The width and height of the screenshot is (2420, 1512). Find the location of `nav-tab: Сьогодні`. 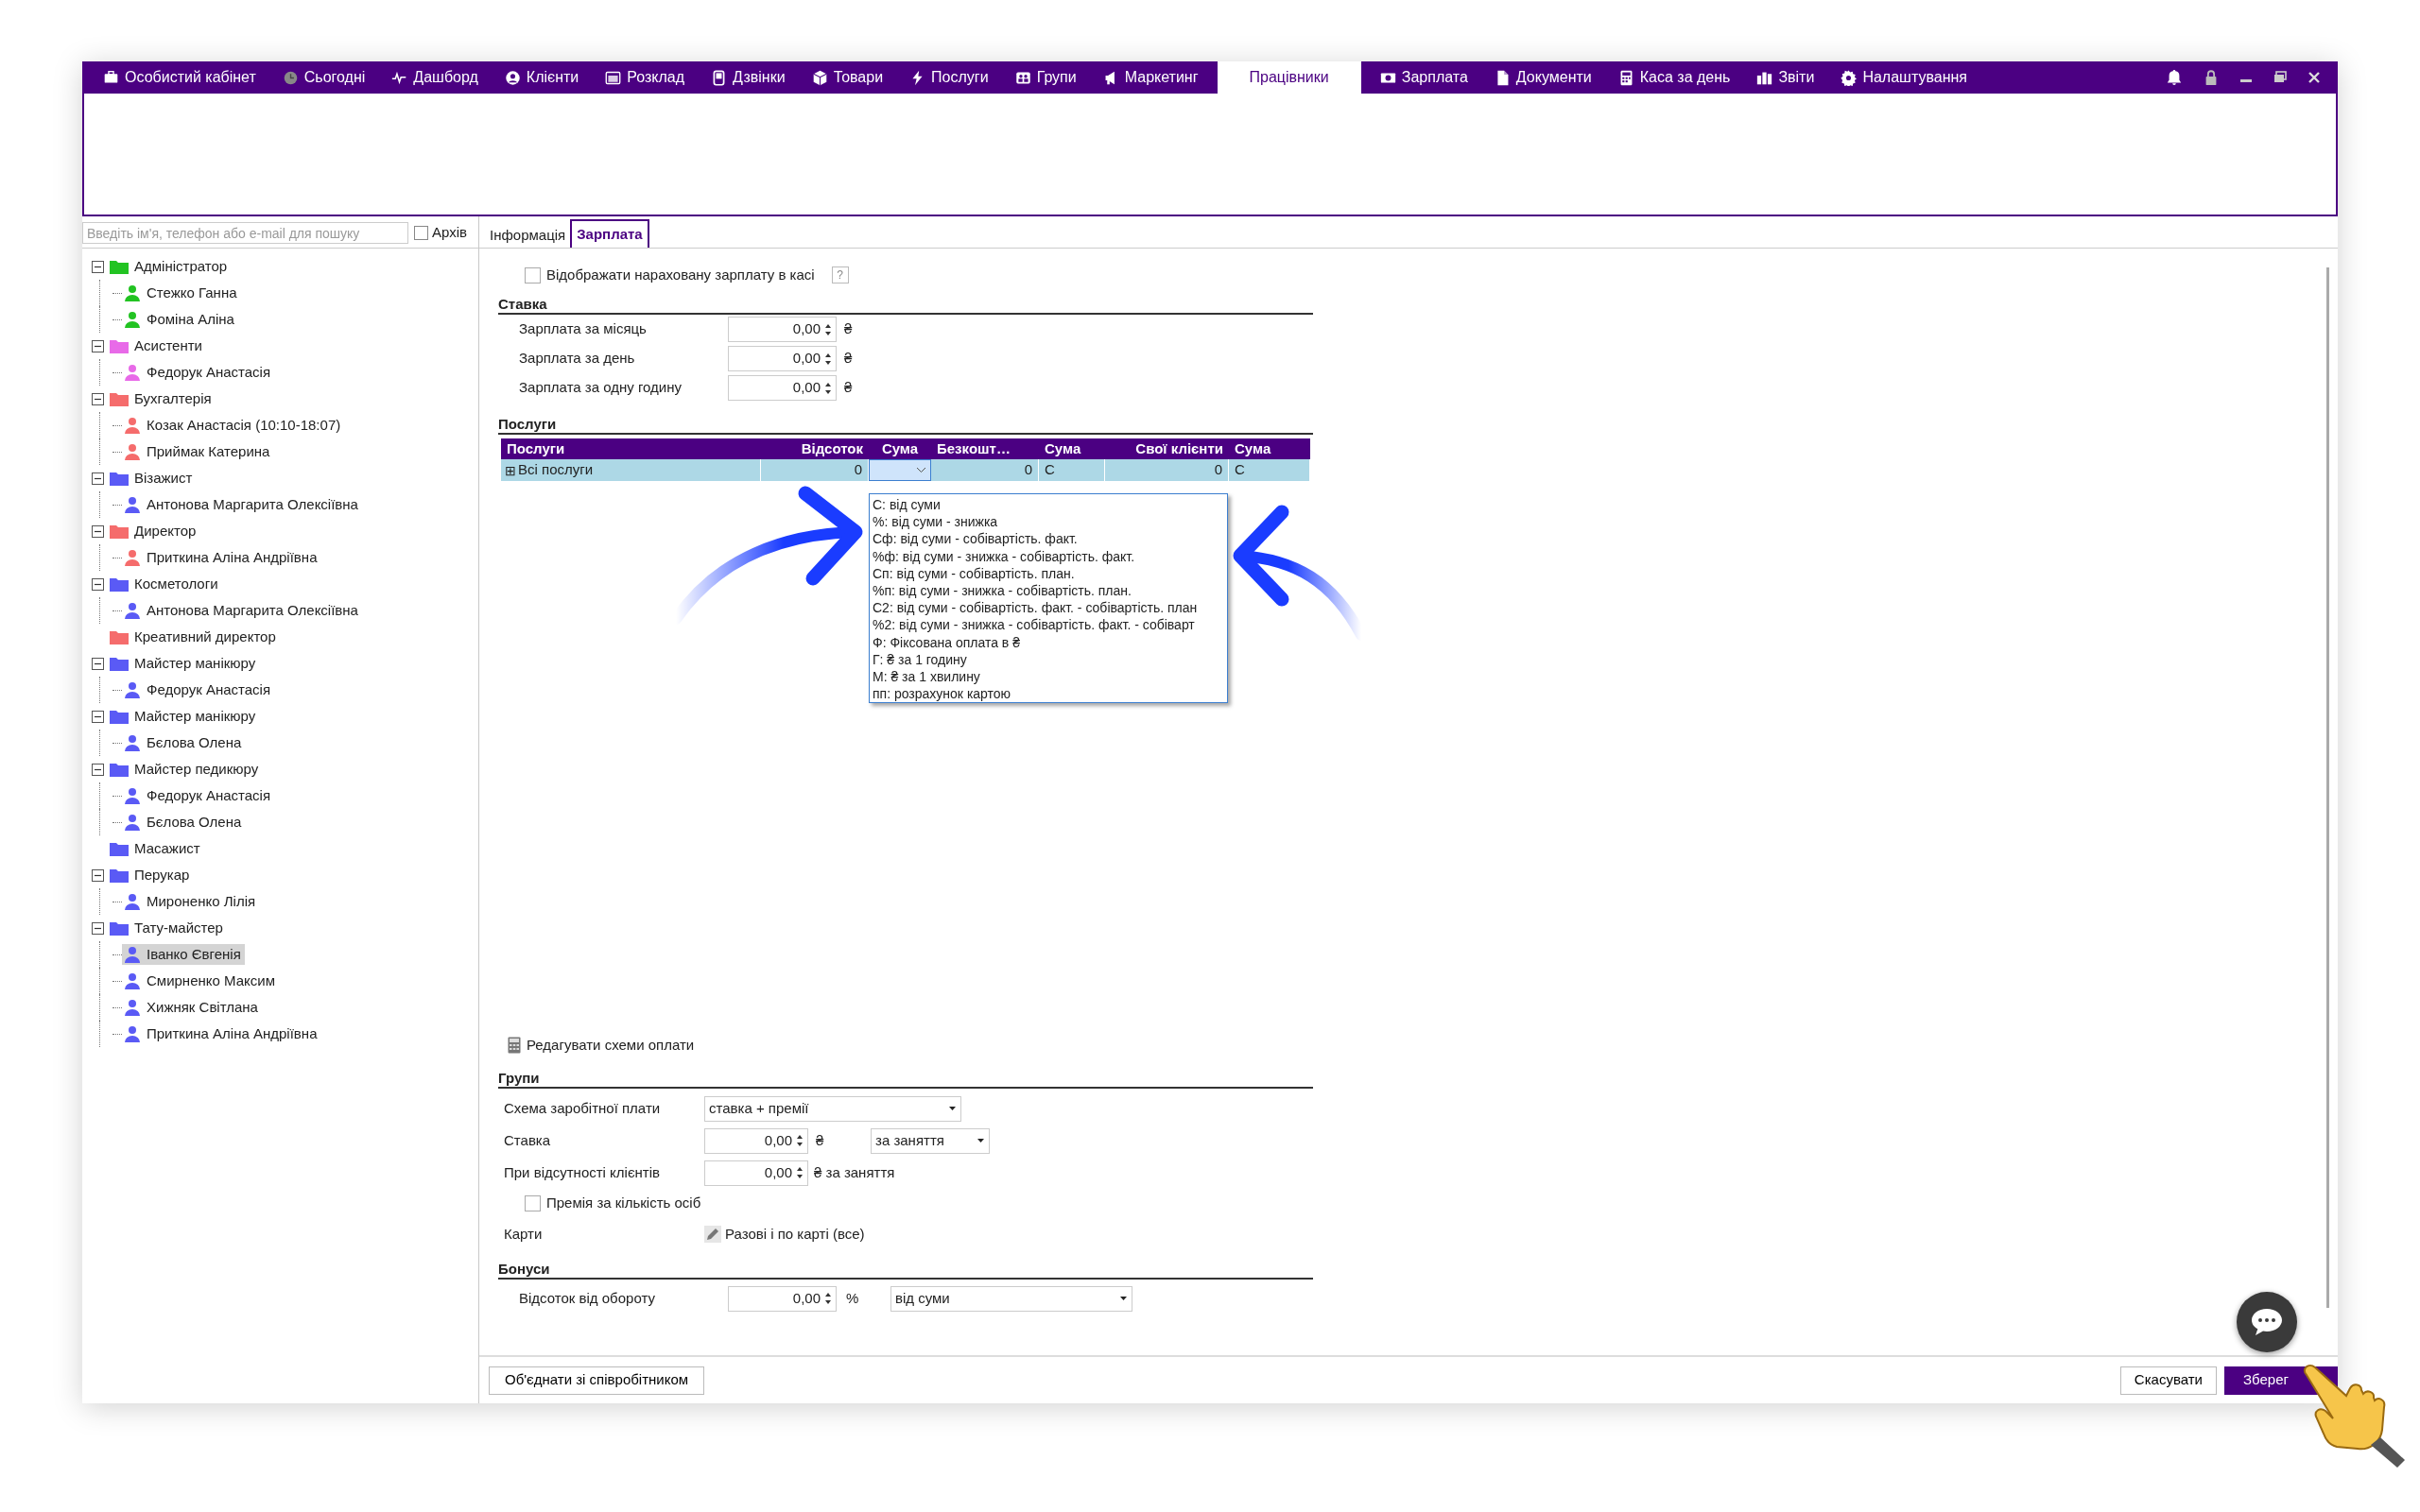

nav-tab: Сьогодні is located at coordinates (323, 77).